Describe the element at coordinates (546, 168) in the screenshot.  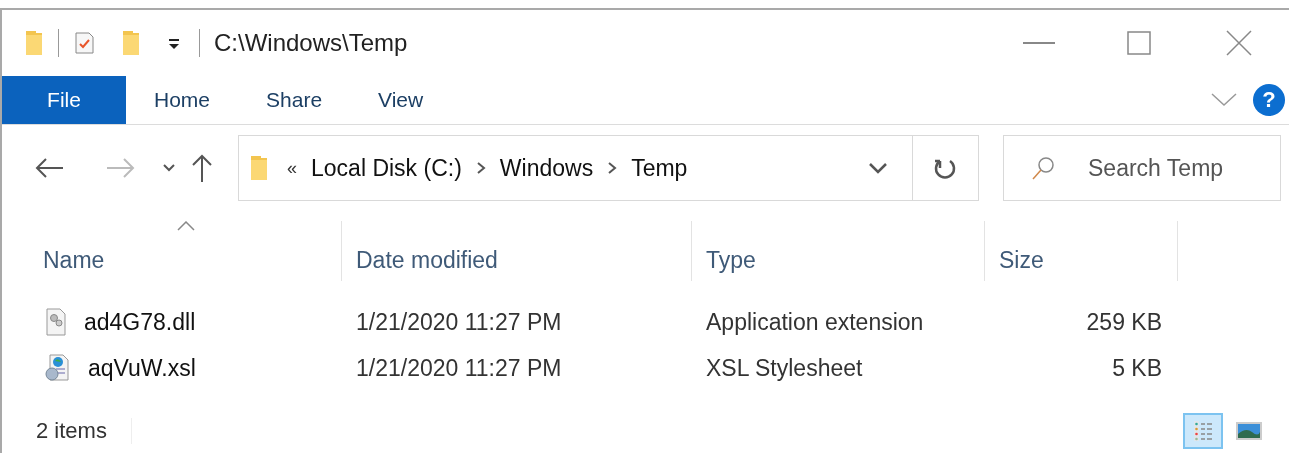
I see `breadcrumb: Windows` at that location.